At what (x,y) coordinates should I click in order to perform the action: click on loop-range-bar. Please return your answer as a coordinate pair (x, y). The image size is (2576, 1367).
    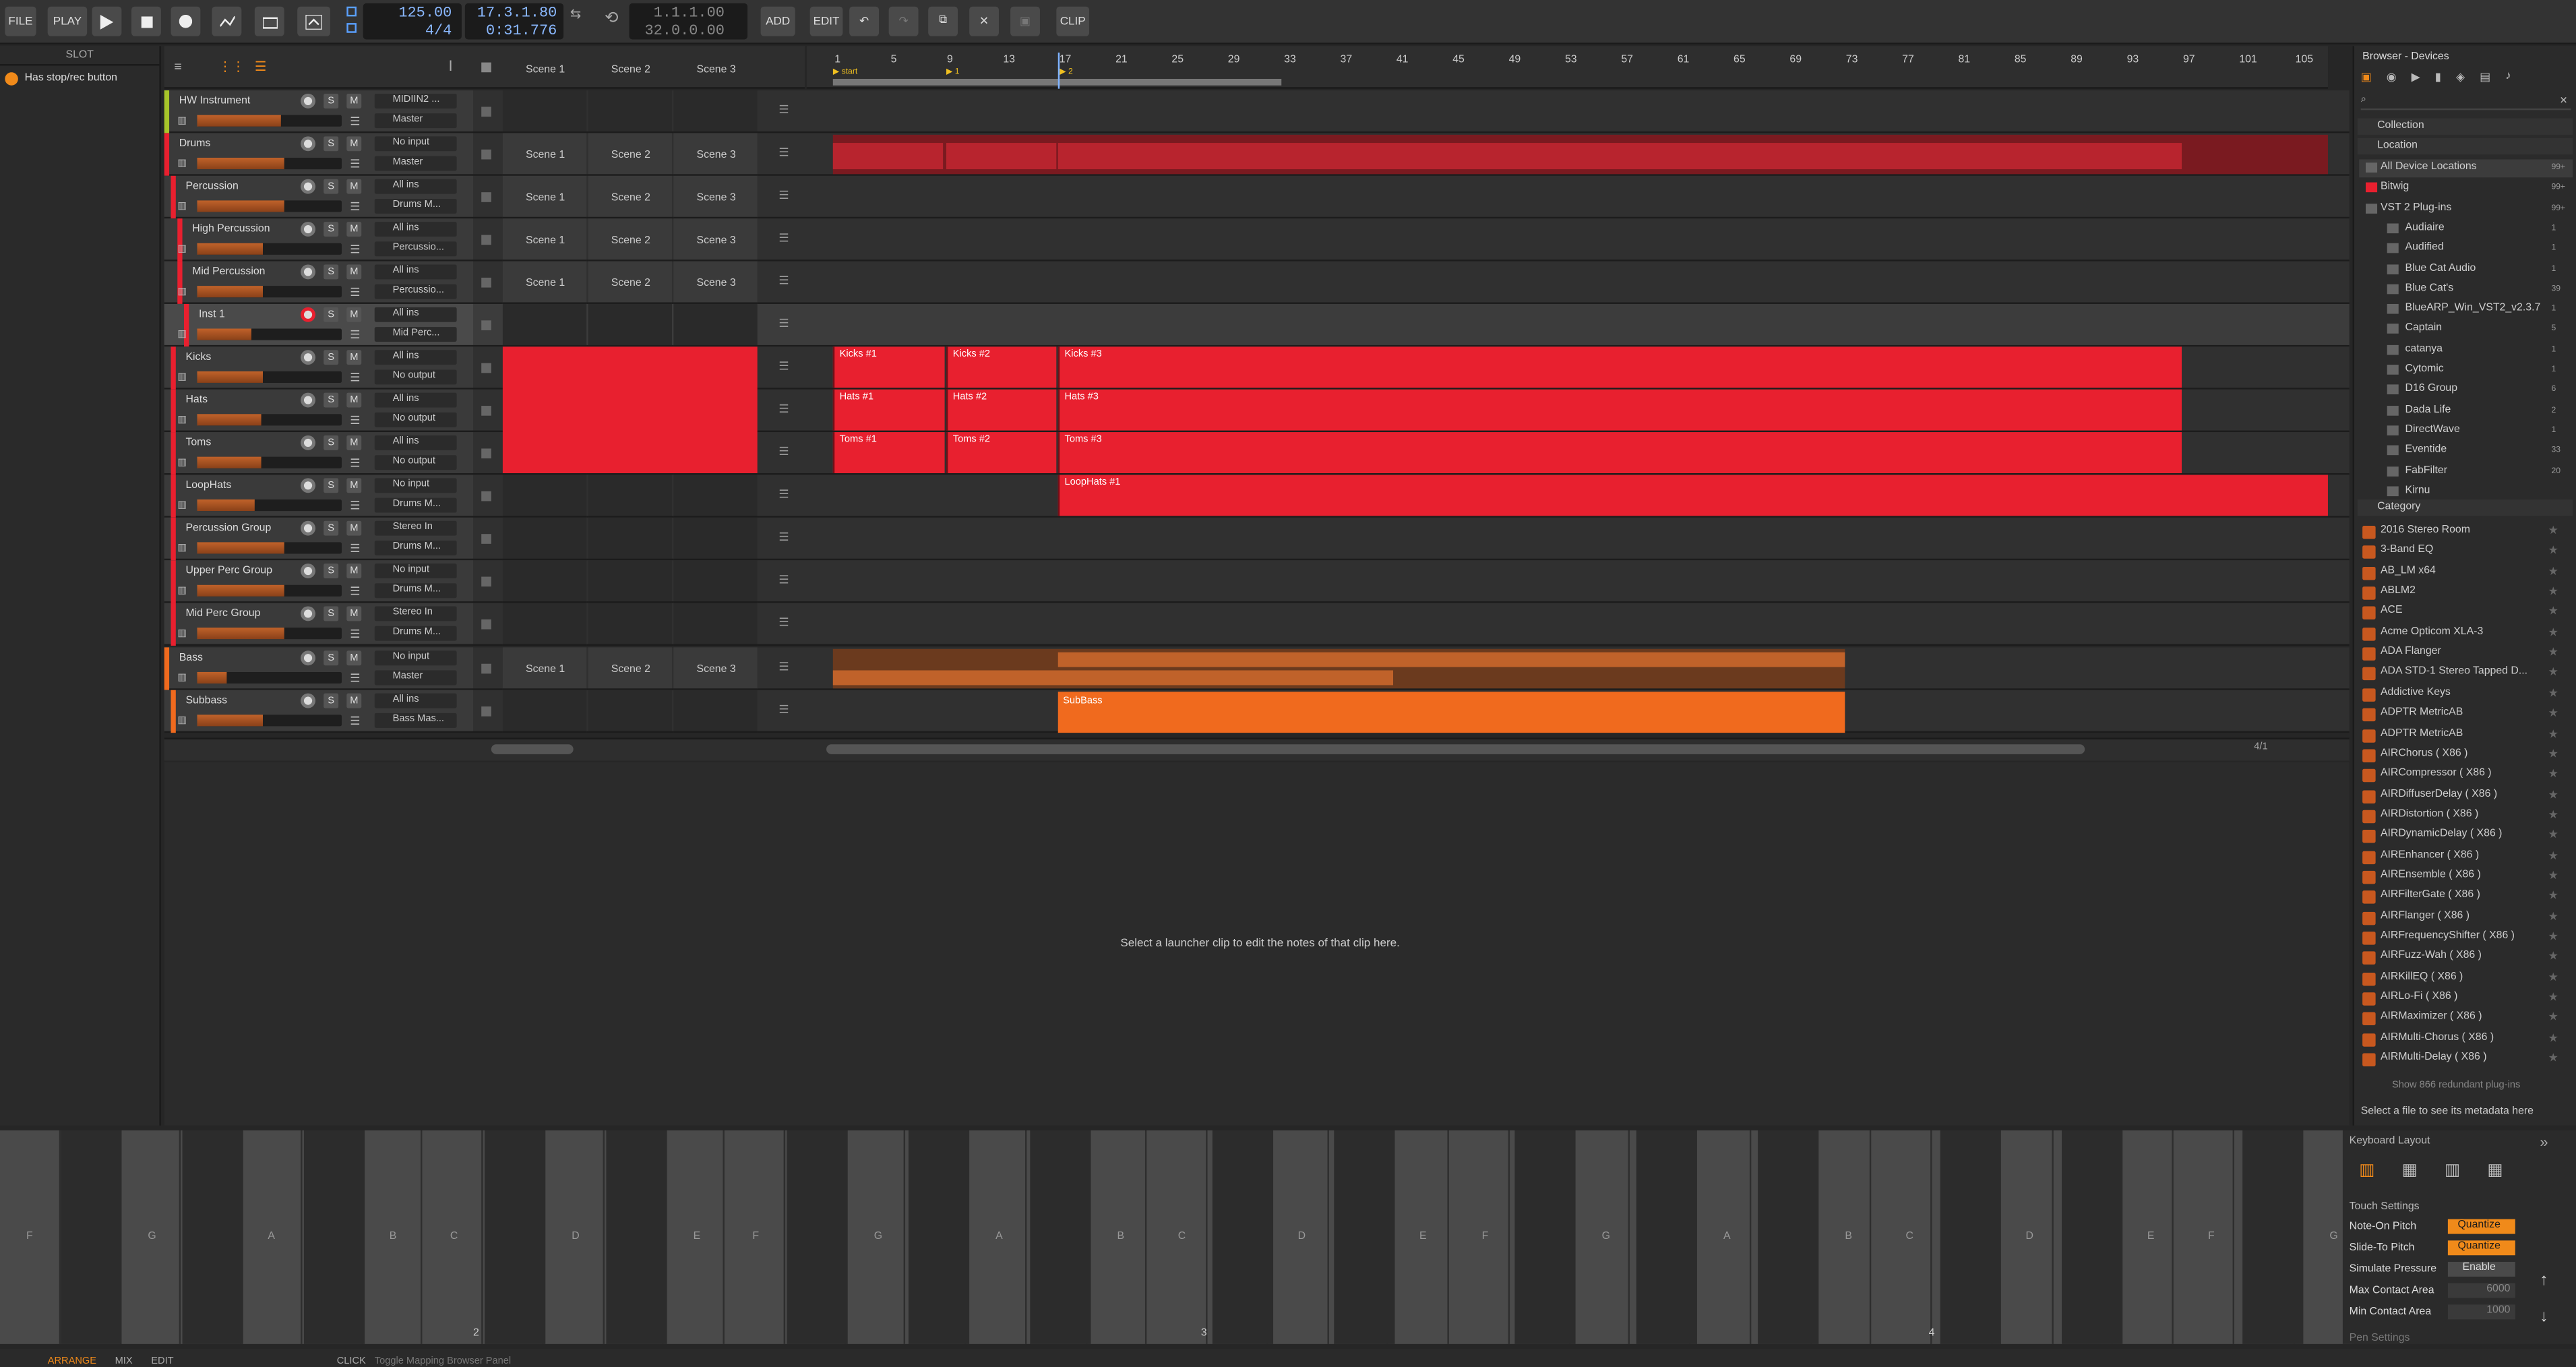
    Looking at the image, I should click on (1057, 82).